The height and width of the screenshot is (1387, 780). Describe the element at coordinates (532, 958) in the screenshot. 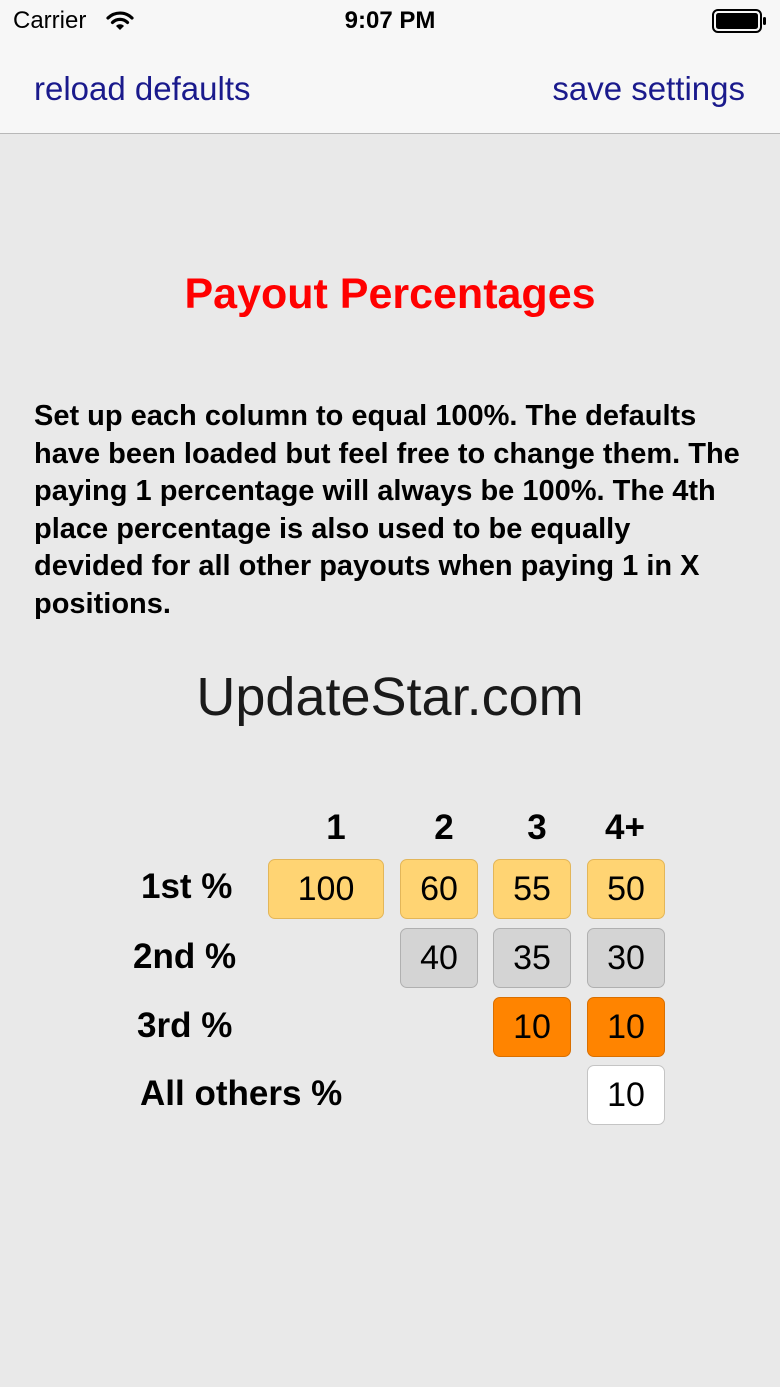

I see `percent-input-2nd-col3: 35` at that location.